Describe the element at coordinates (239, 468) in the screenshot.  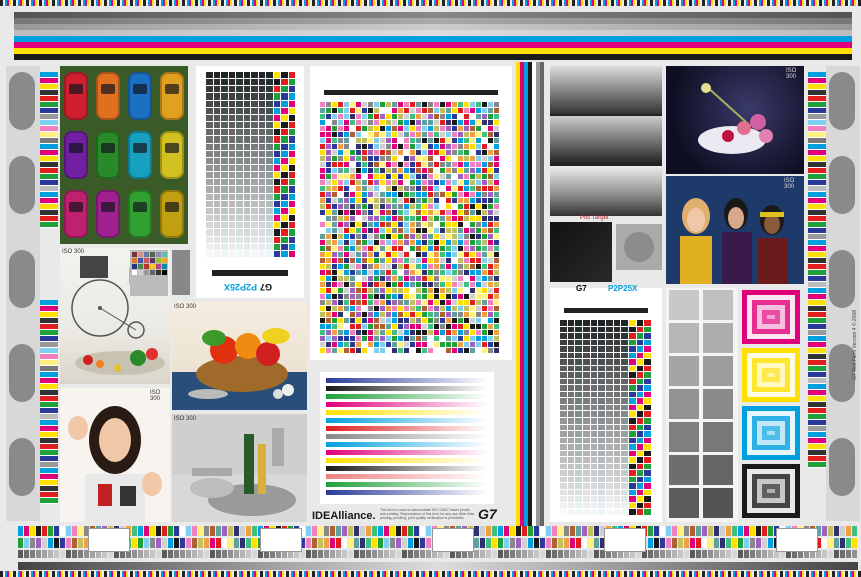
I see `silverware-photo: ISO 300` at that location.